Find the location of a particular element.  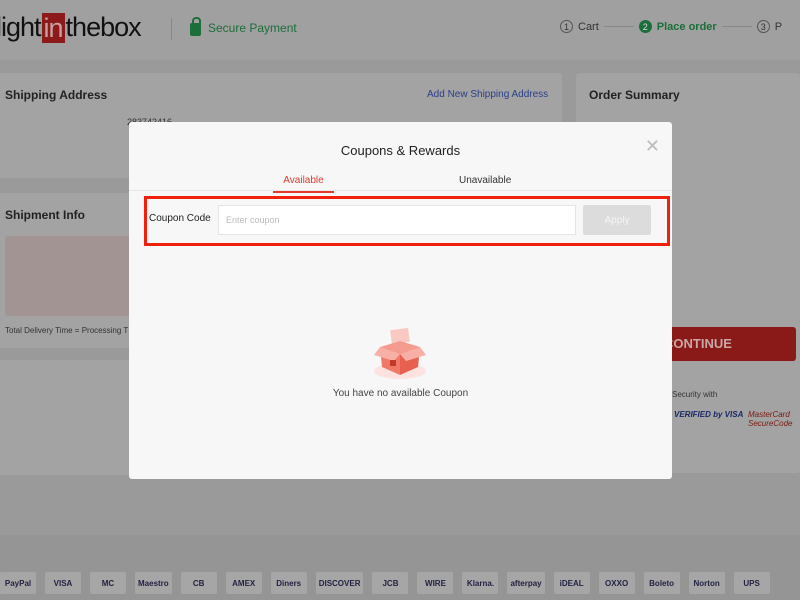

payment-logo: JCB is located at coordinates (390, 583).